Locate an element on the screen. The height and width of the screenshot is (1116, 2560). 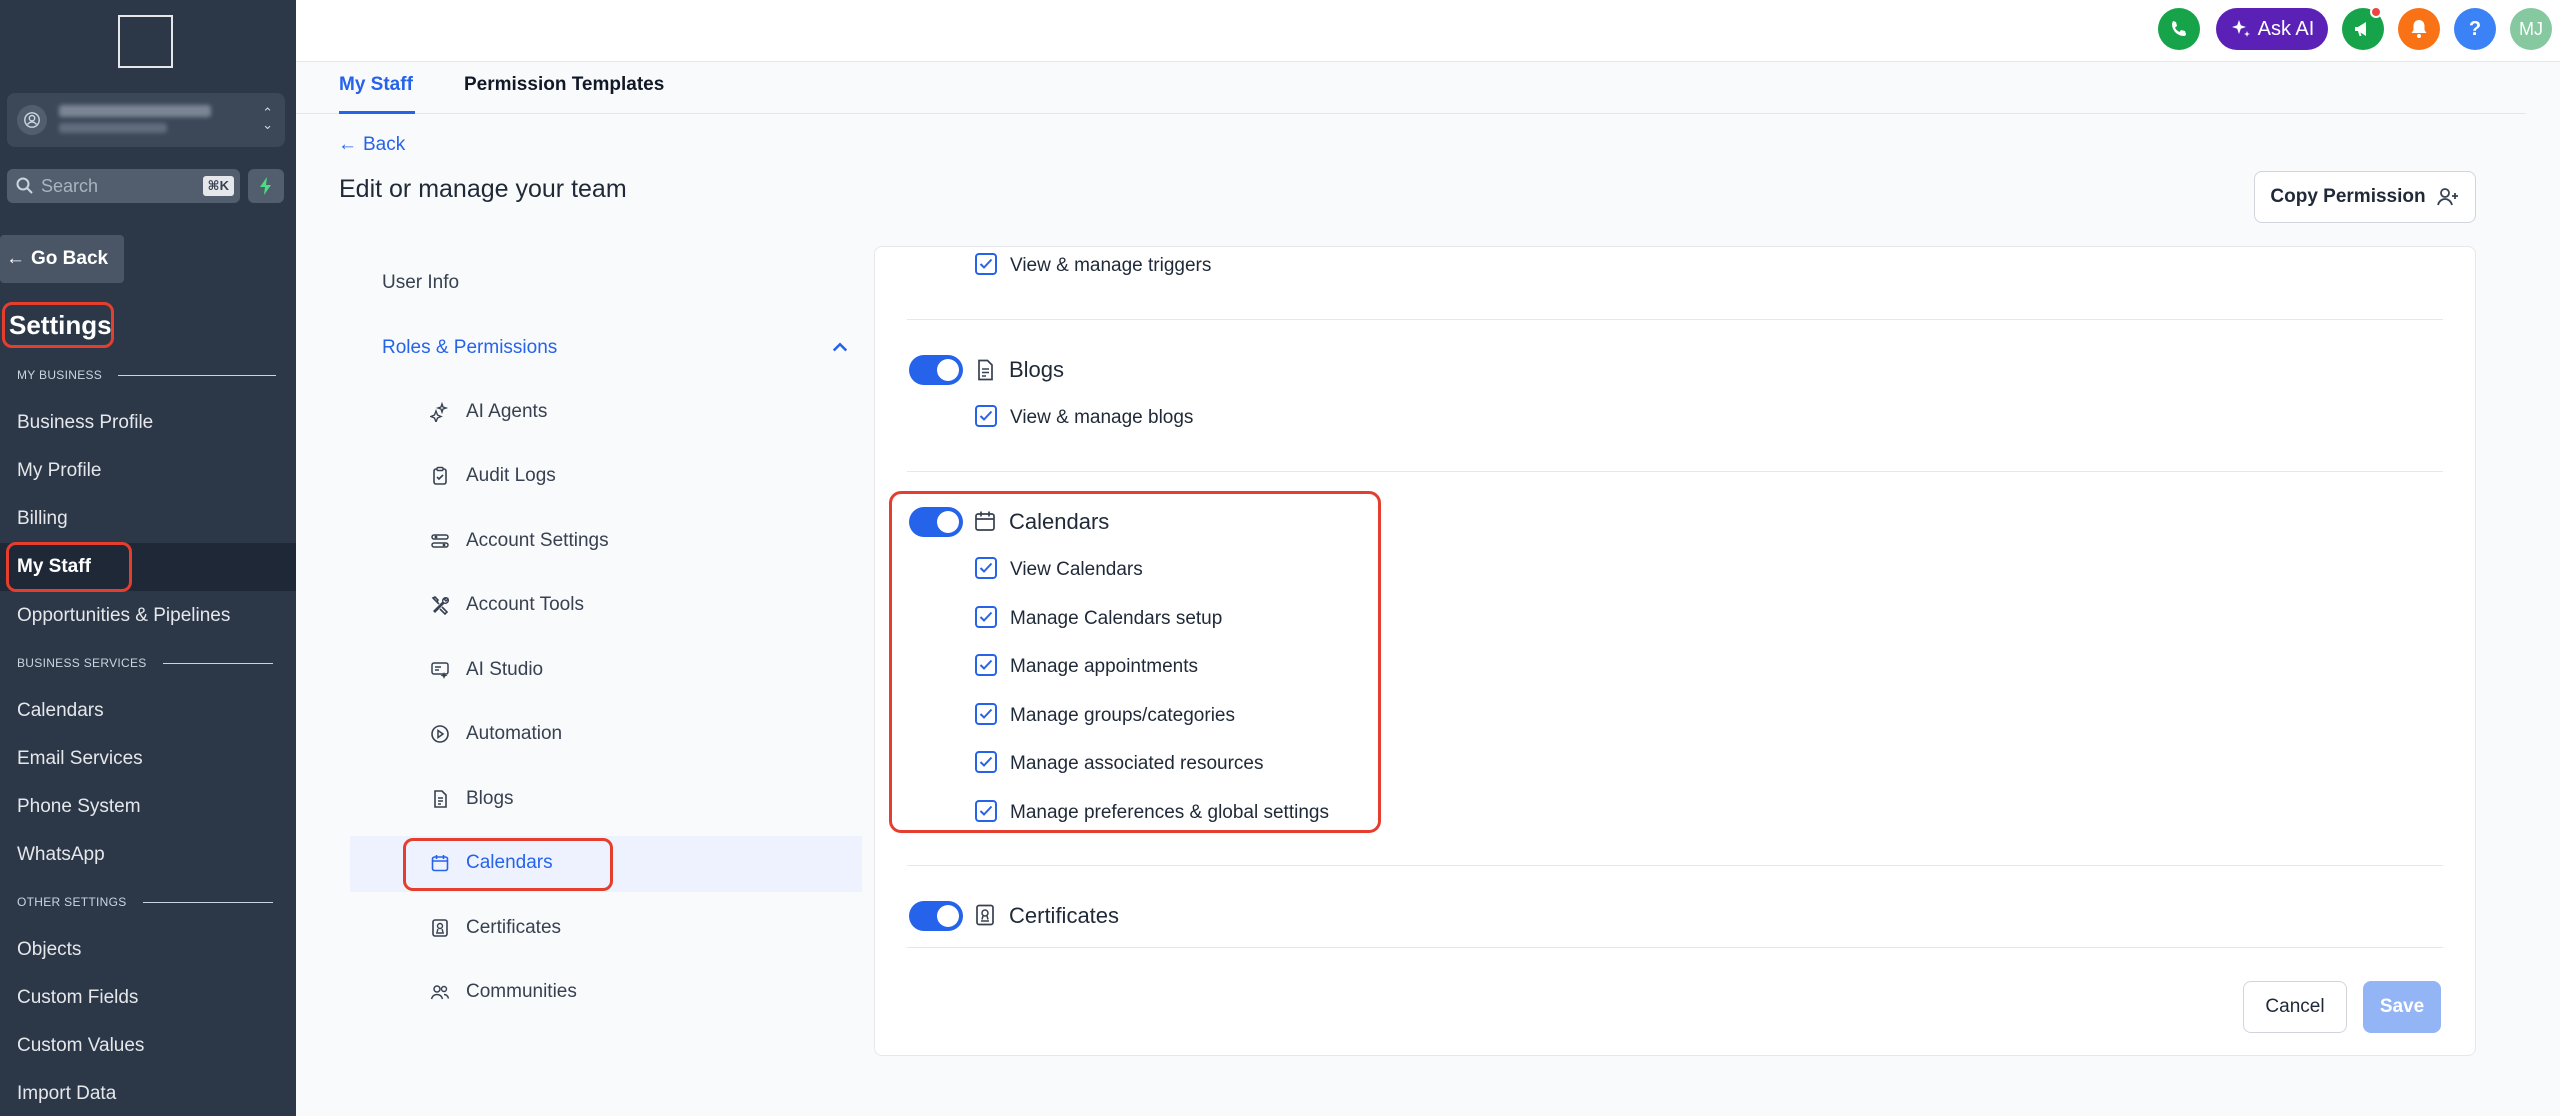
ask-ai-button: Ask AI is located at coordinates (2272, 29).